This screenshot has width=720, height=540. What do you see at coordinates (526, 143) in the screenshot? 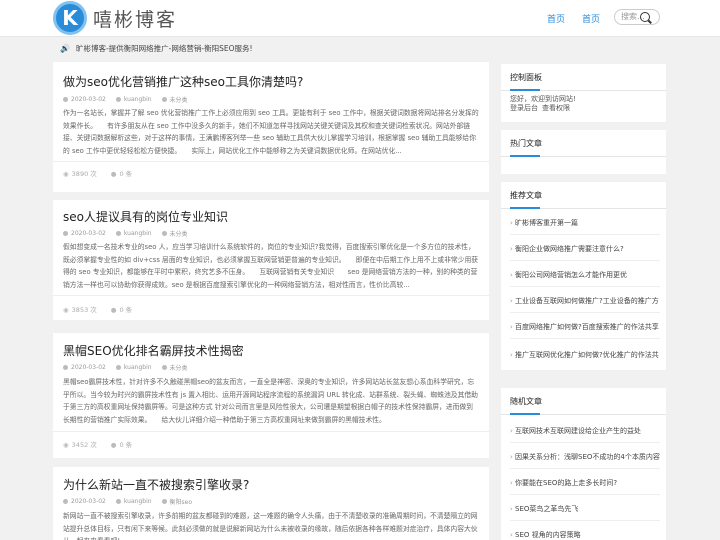
I see `widget-title: 热门文章` at bounding box center [526, 143].